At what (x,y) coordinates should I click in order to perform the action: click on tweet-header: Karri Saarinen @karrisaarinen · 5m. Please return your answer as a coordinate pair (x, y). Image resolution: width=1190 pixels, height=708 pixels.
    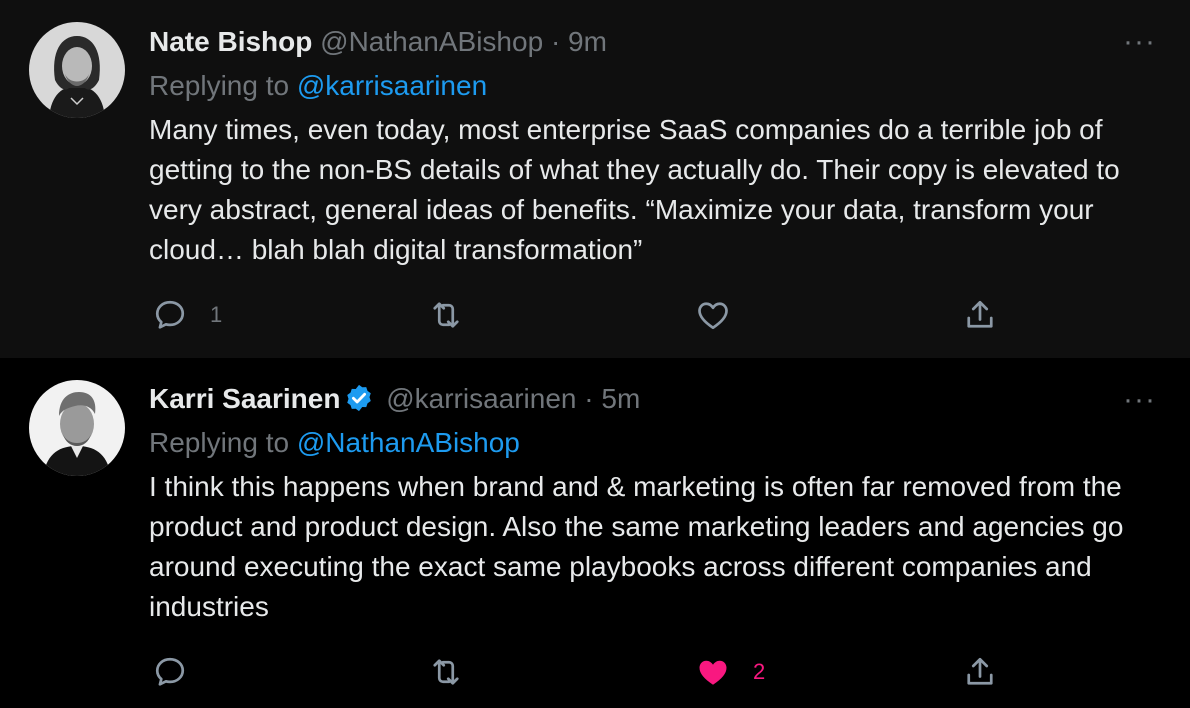
    Looking at the image, I should click on (394, 399).